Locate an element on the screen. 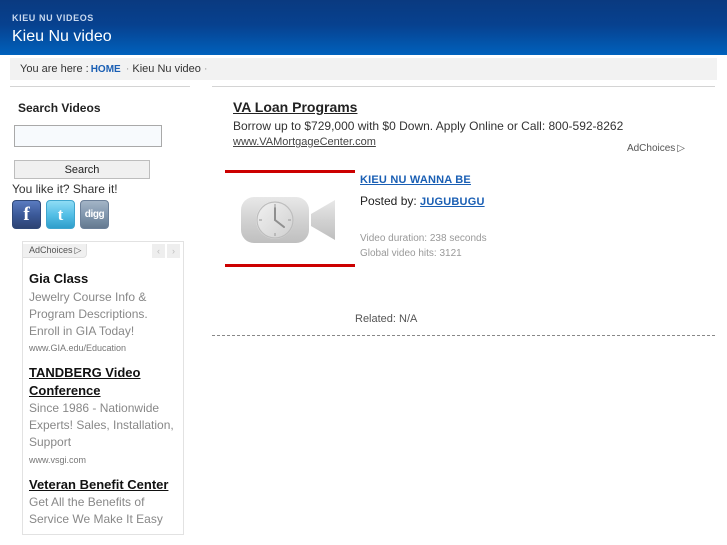 The image size is (727, 545). adchoices-icon-sidebar: ▷ is located at coordinates (78, 249).